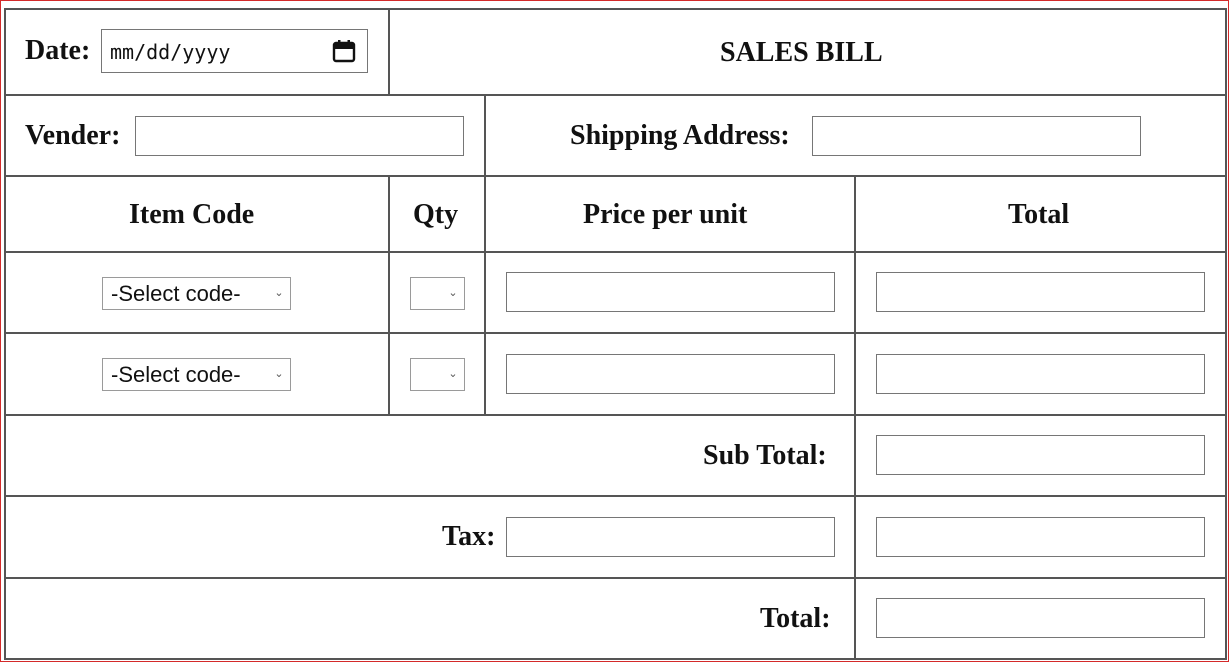 The width and height of the screenshot is (1229, 662). Describe the element at coordinates (192, 214) in the screenshot. I see `column-header-item-code: Item Code` at that location.